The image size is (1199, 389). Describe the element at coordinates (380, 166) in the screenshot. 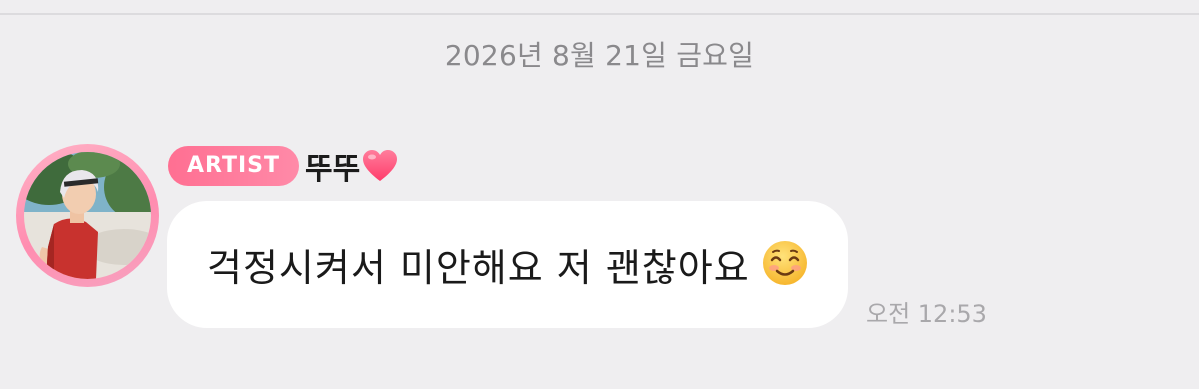

I see `heart-icon` at that location.